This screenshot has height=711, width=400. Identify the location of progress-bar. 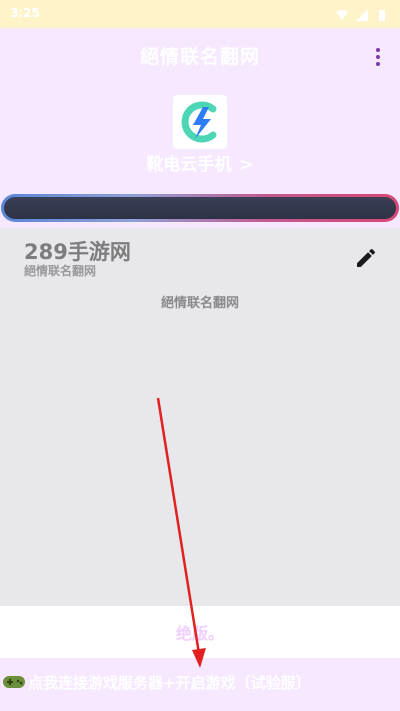
(200, 208).